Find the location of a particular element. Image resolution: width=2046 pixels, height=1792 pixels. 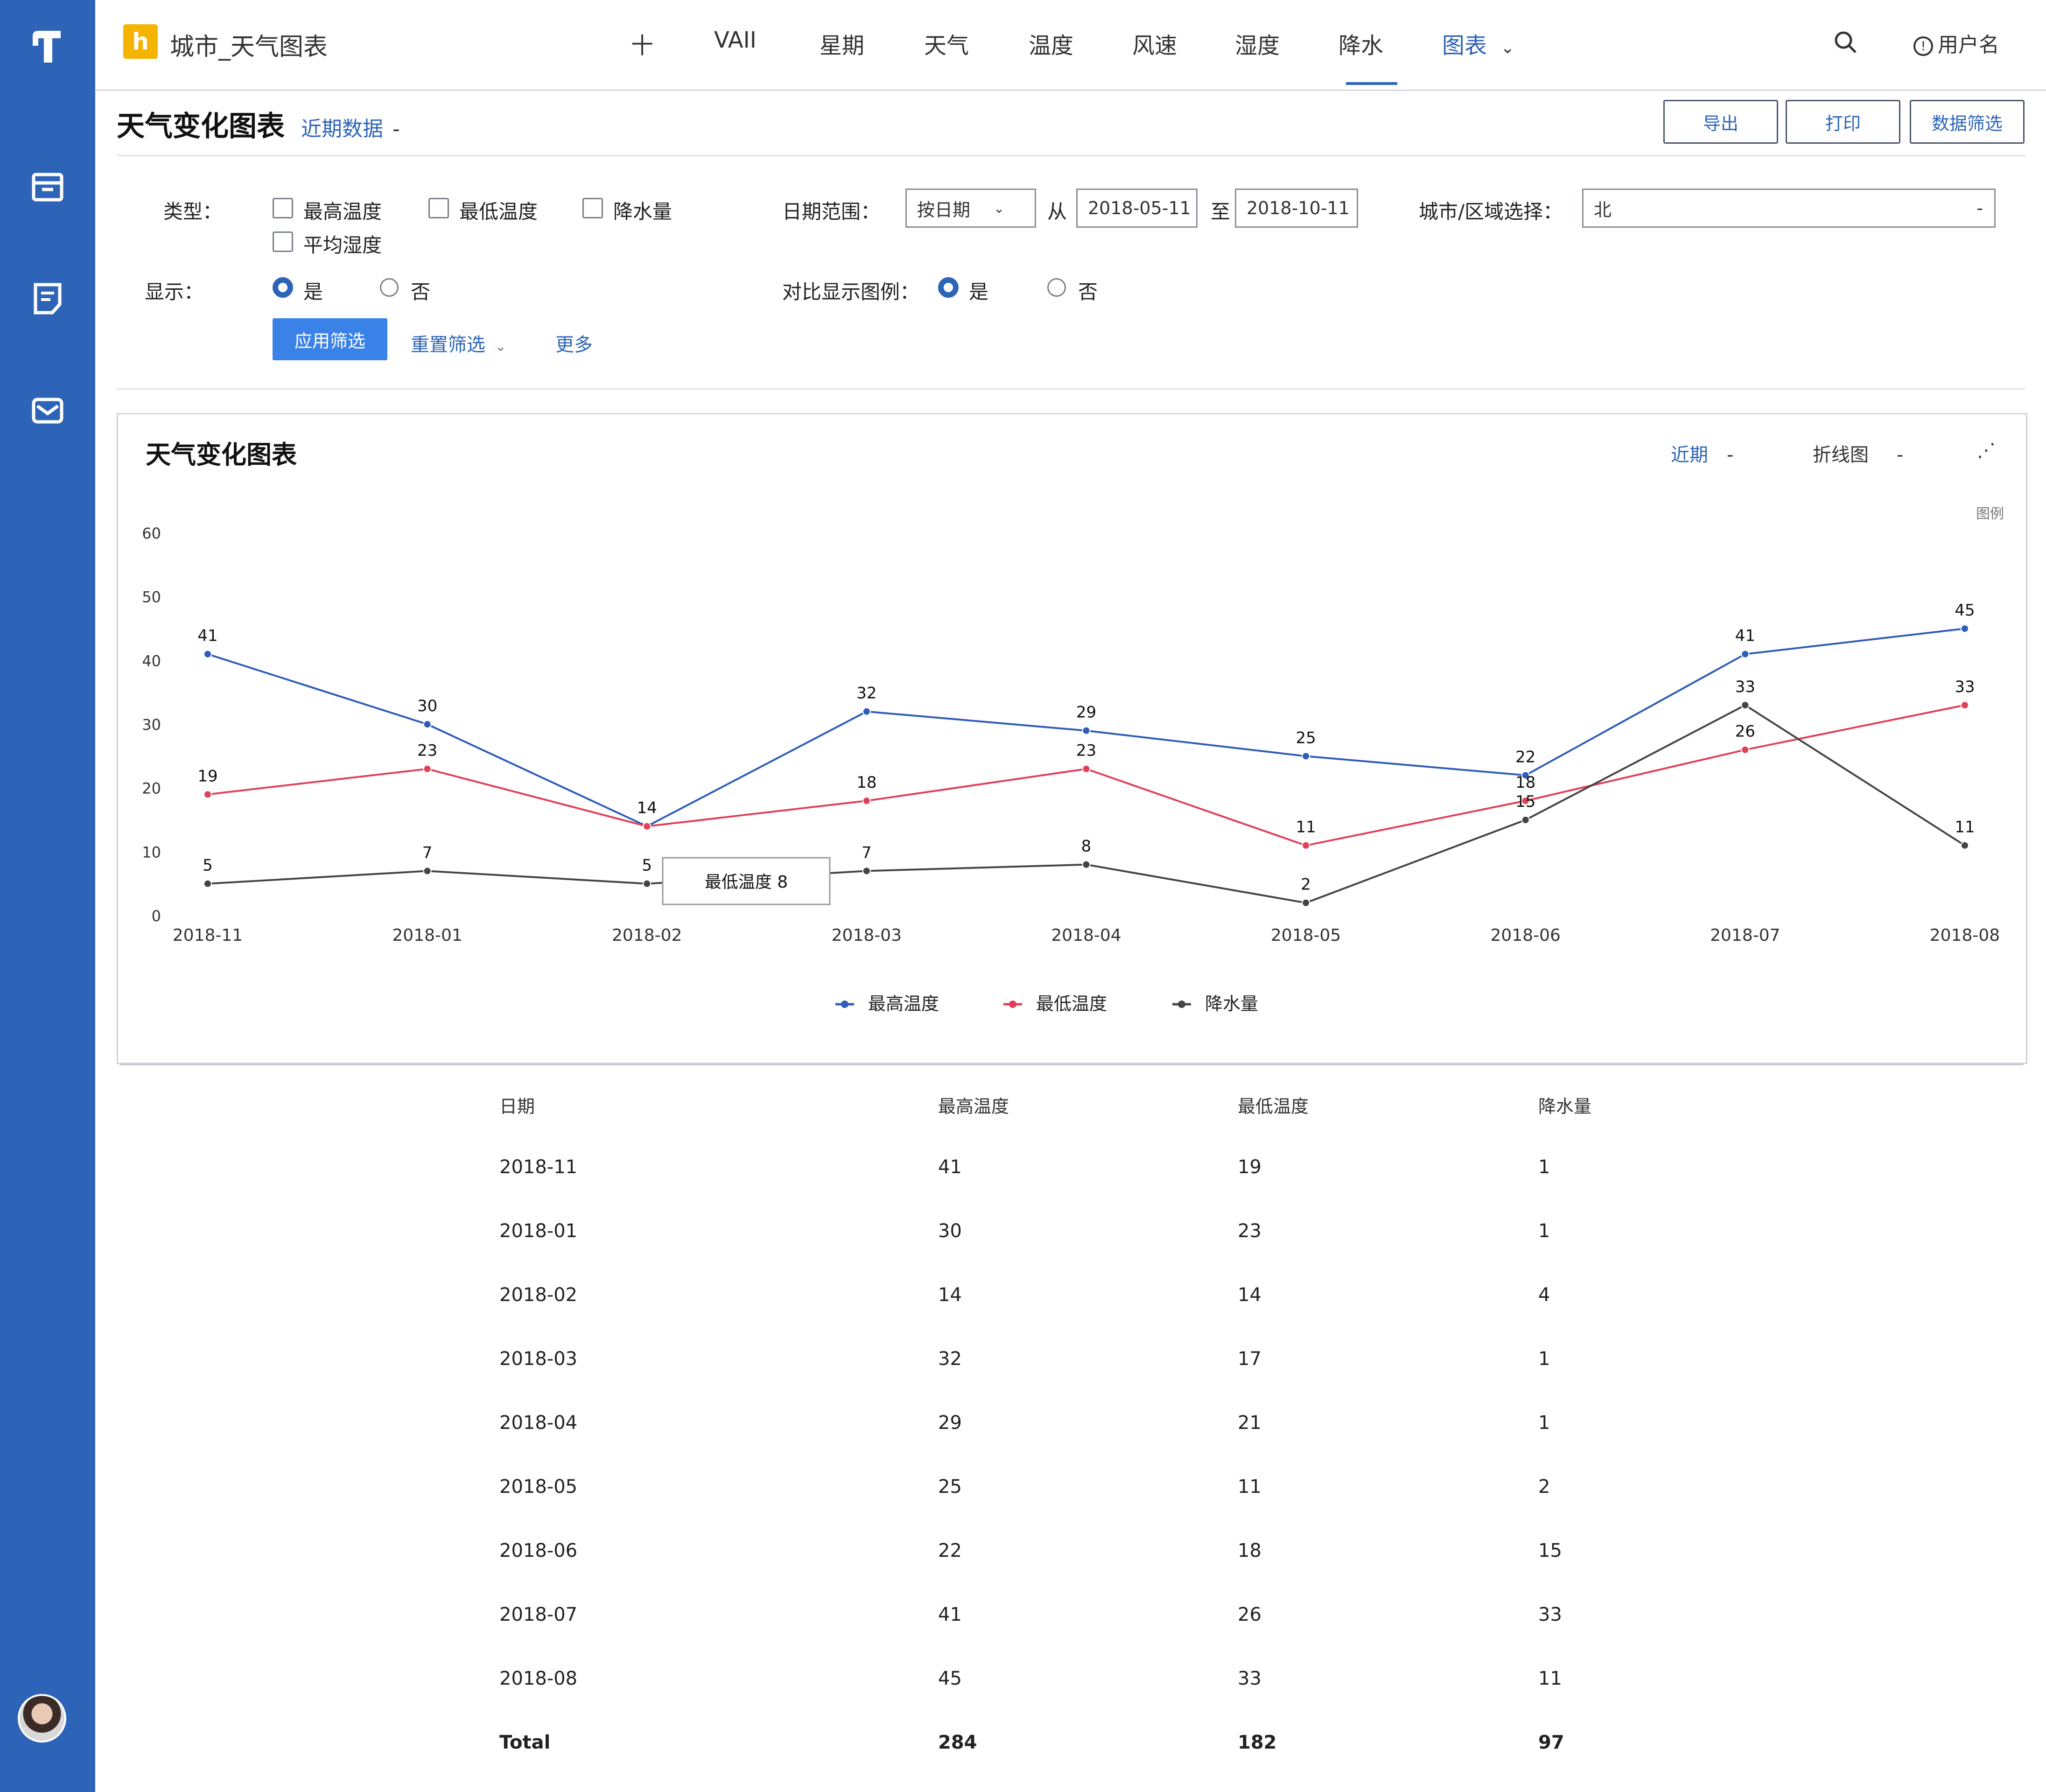

table-header-cell: 日期 is located at coordinates (517, 1106).